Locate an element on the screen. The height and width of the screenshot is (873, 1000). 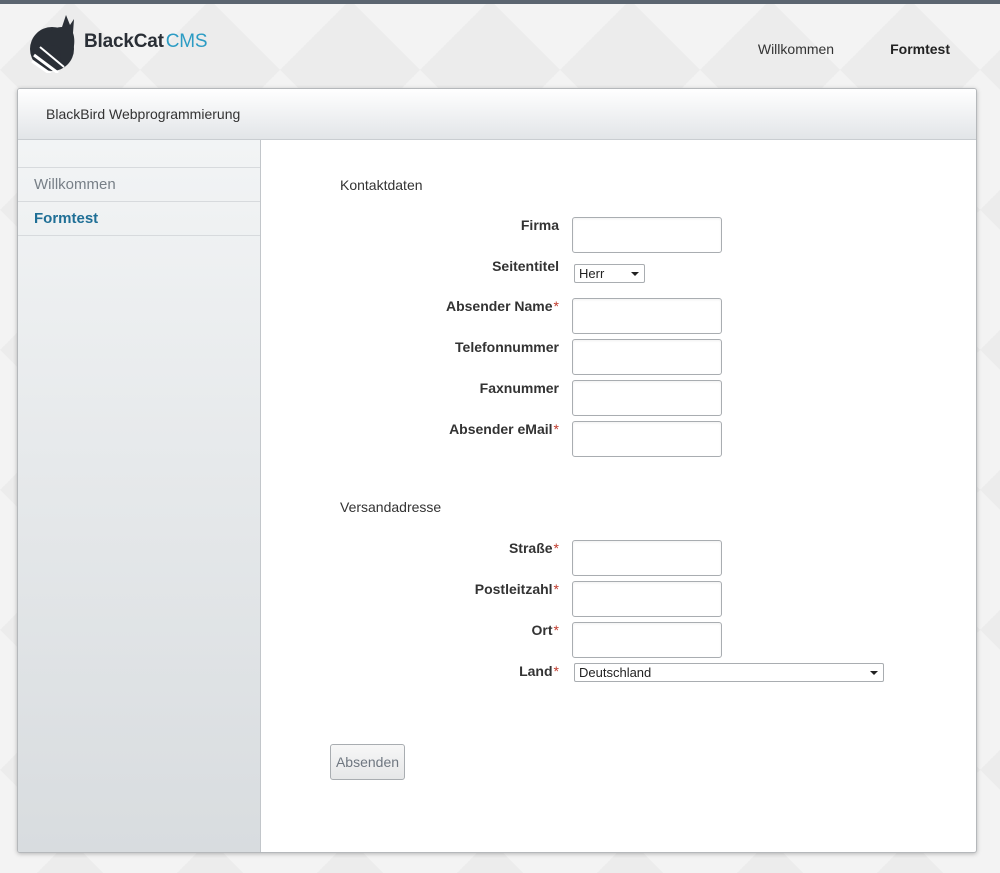
telefon-row: Telefonnummer is located at coordinates (619, 357).